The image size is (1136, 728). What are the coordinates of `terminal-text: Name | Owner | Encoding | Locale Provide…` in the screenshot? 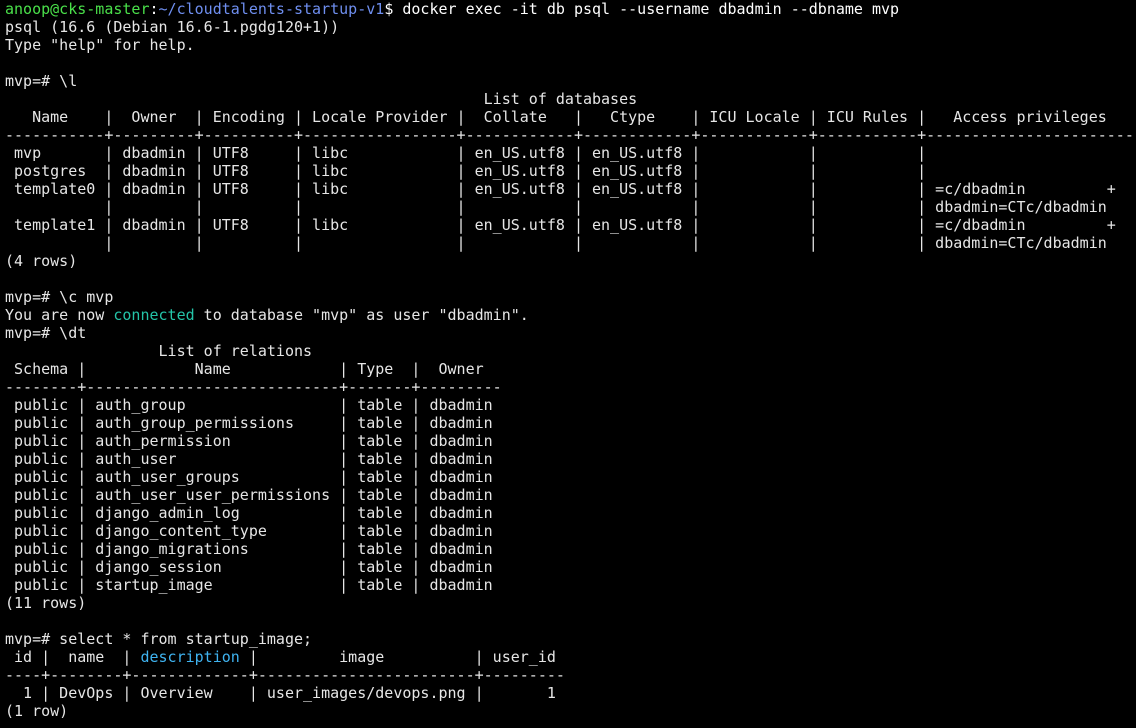 It's located at (556, 117).